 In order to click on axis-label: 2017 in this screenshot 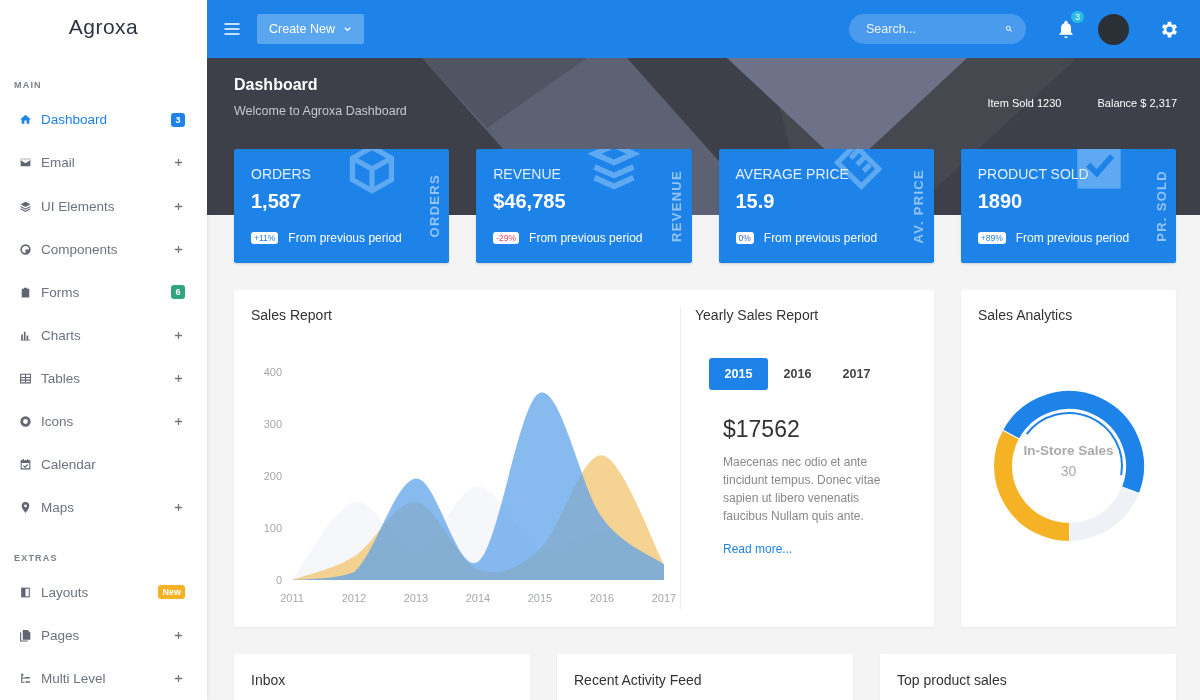, I will do `click(664, 598)`.